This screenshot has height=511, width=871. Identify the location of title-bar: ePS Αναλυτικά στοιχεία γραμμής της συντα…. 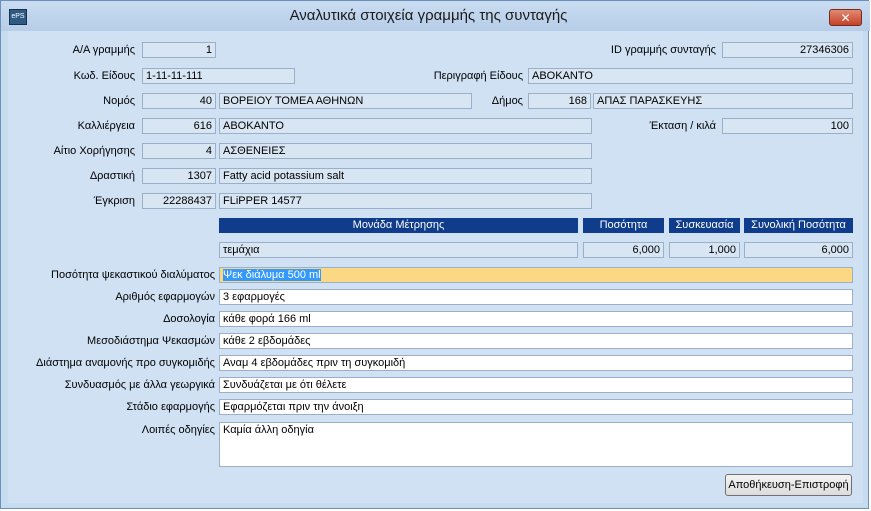
(435, 16).